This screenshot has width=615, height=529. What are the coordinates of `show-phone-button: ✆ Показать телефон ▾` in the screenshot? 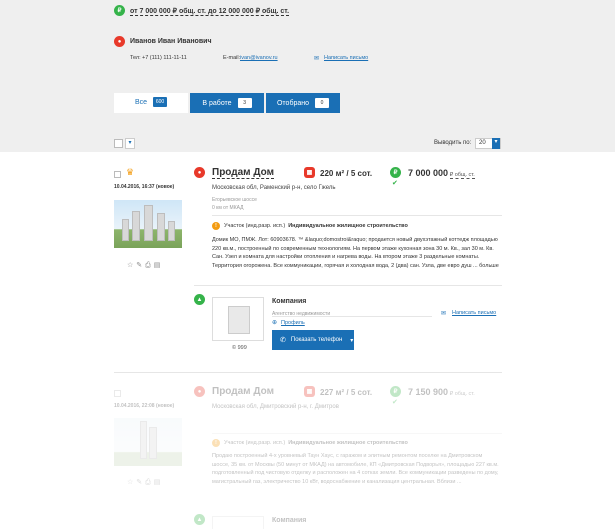 It's located at (313, 340).